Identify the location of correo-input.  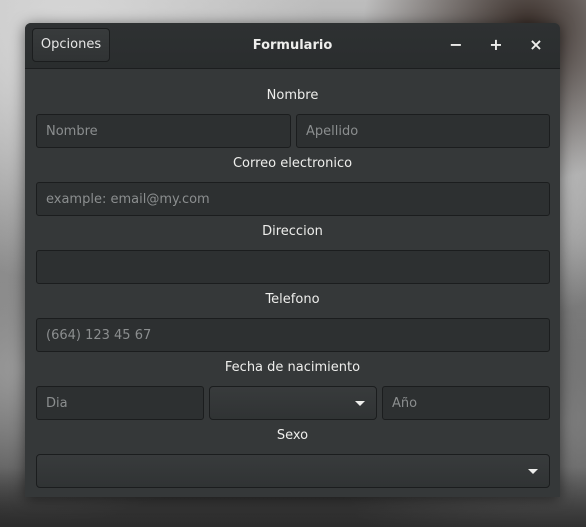
(293, 199).